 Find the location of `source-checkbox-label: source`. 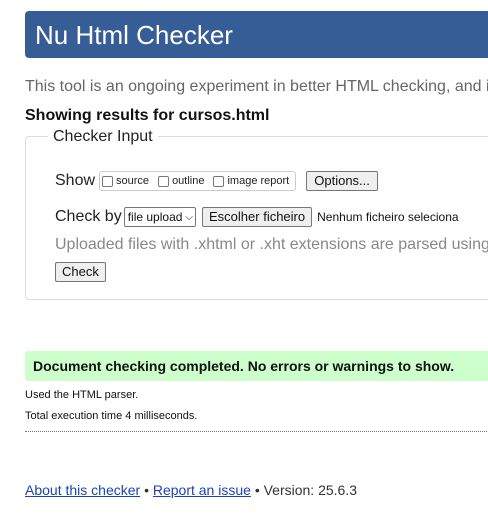

source-checkbox-label: source is located at coordinates (133, 181).